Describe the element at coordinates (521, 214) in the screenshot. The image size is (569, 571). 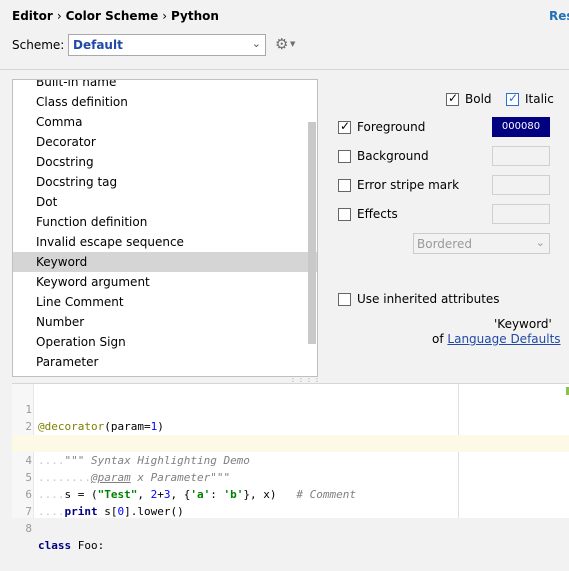
I see `effects-color-swatch` at that location.